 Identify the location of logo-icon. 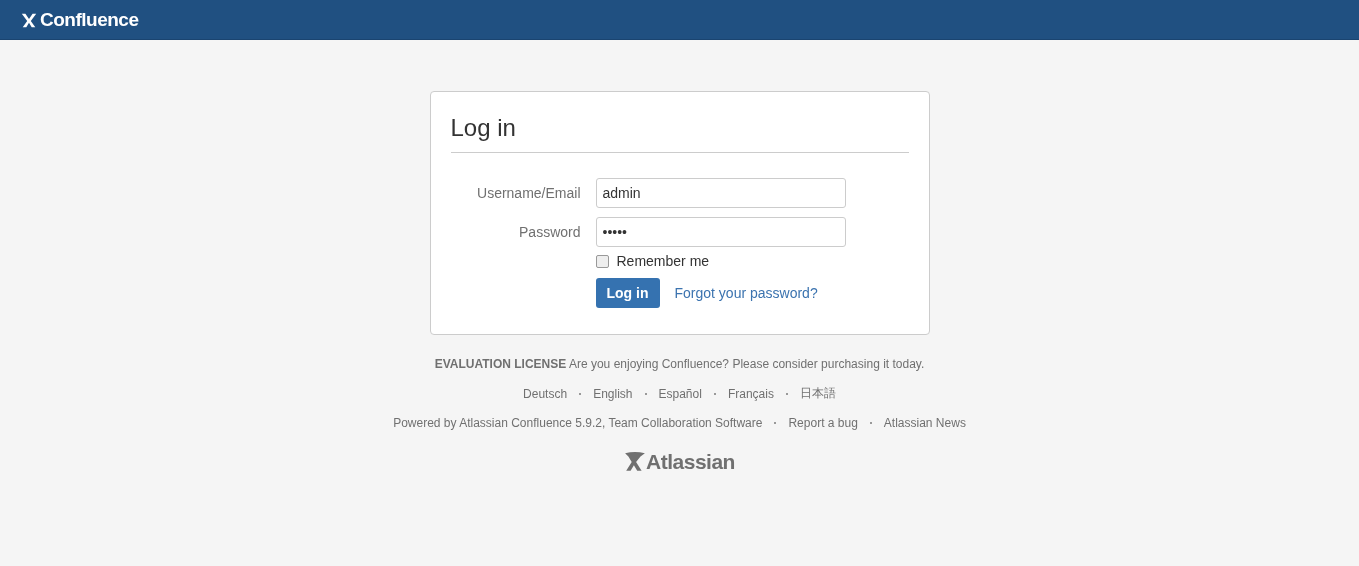
(635, 462).